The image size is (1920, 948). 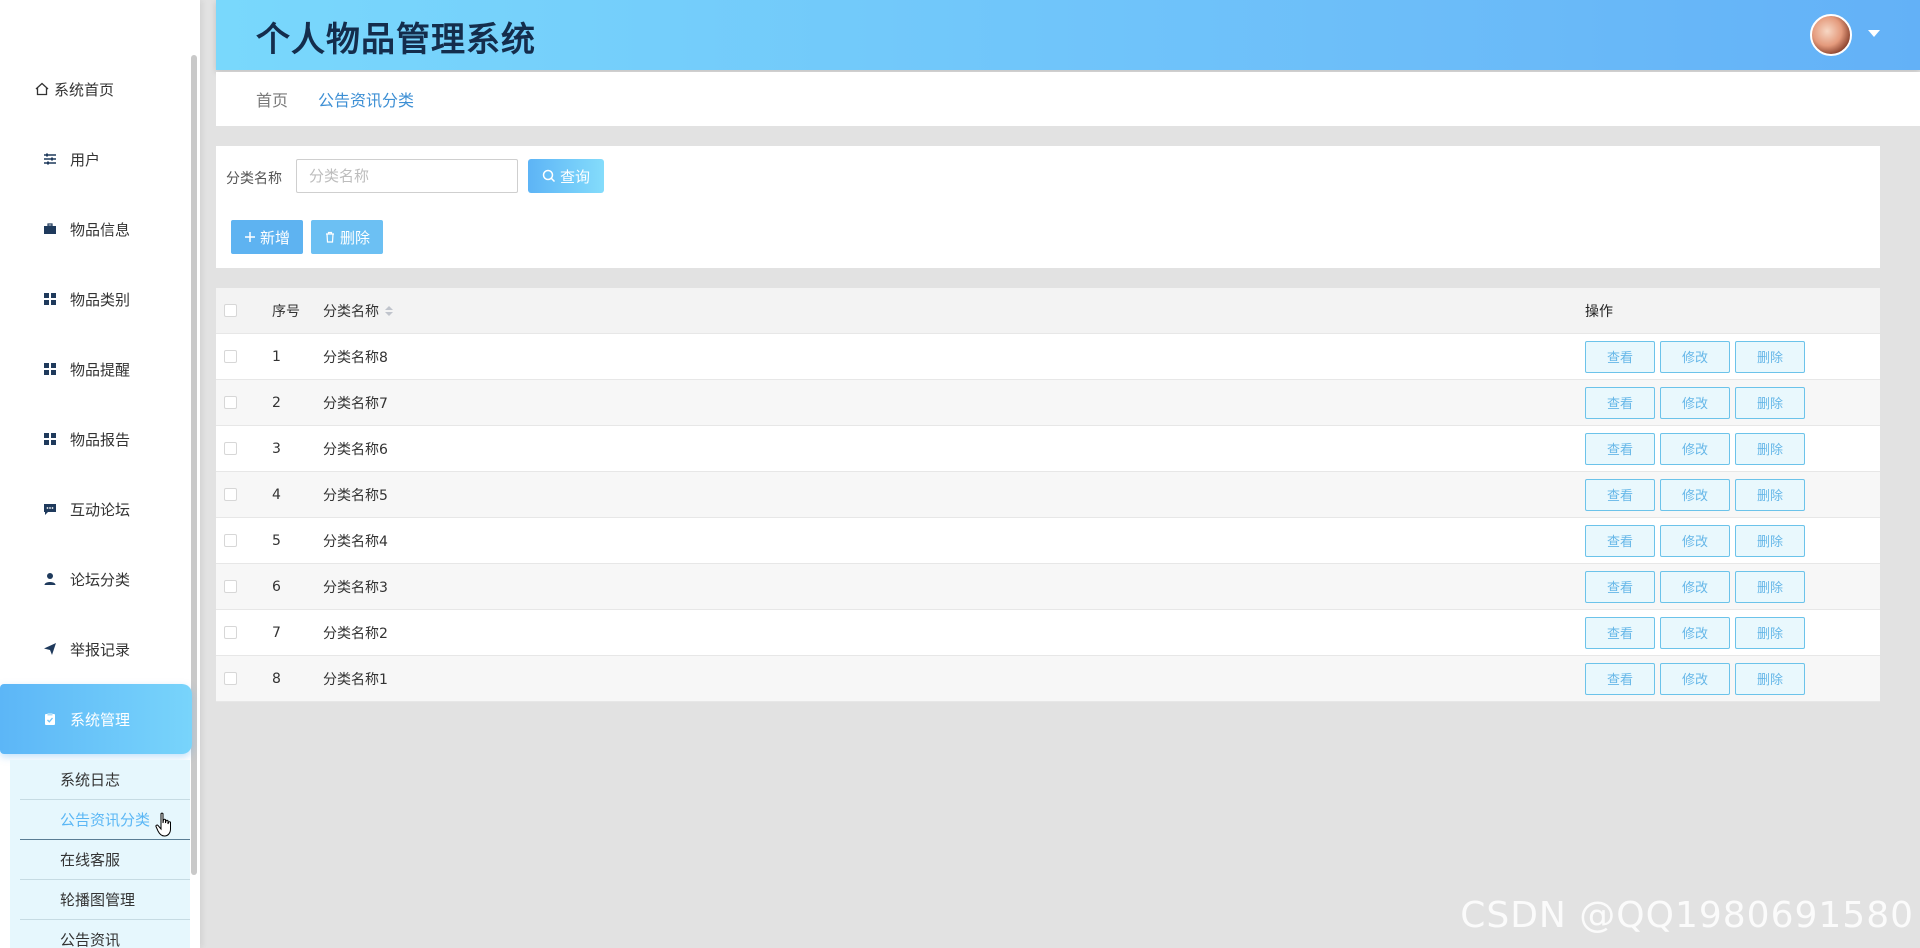 What do you see at coordinates (96, 719) in the screenshot?
I see `sidebar-item-system-management: 系统管理` at bounding box center [96, 719].